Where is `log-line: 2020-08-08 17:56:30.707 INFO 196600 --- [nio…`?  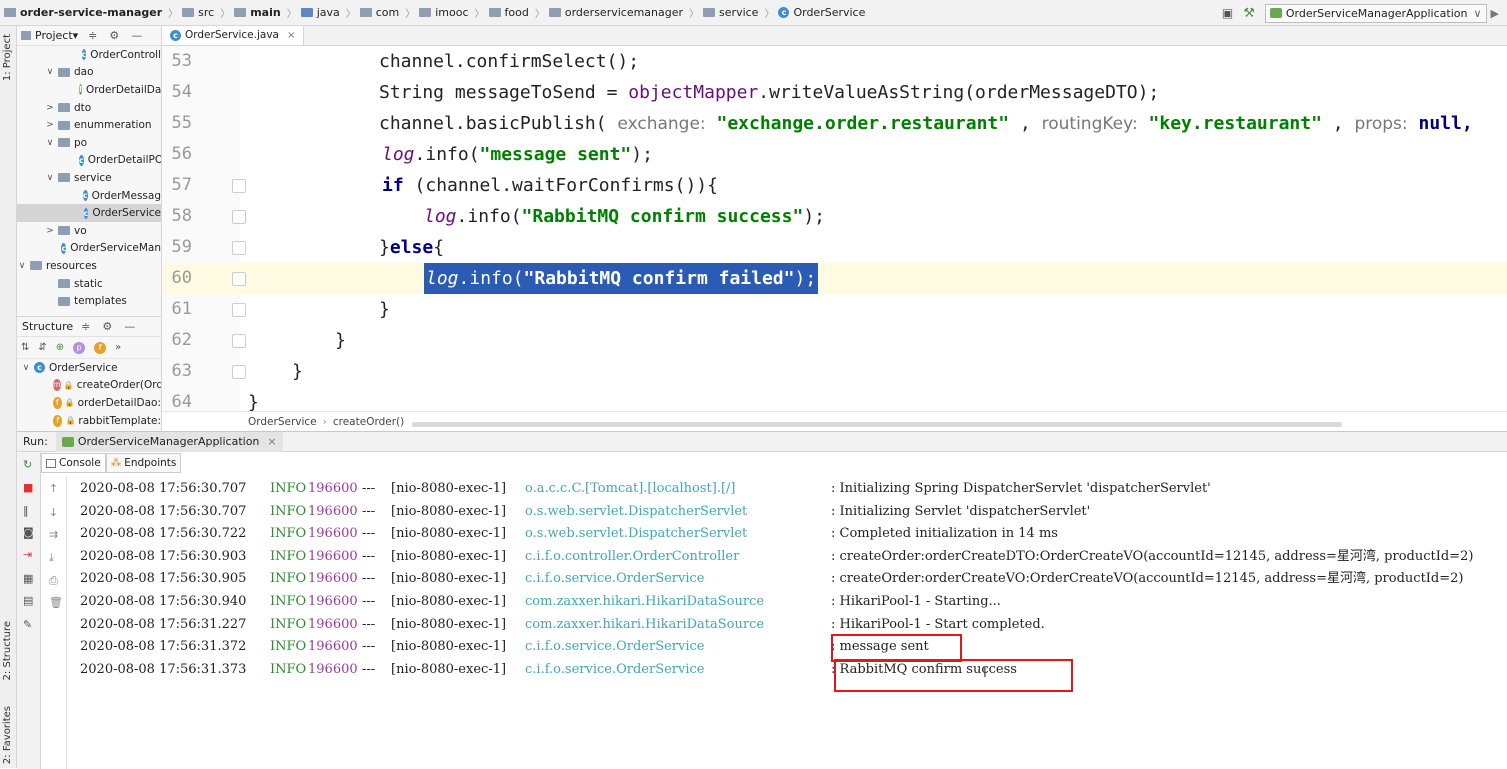
log-line: 2020-08-08 17:56:30.707 INFO 196600 --- [nio… is located at coordinates (787, 489).